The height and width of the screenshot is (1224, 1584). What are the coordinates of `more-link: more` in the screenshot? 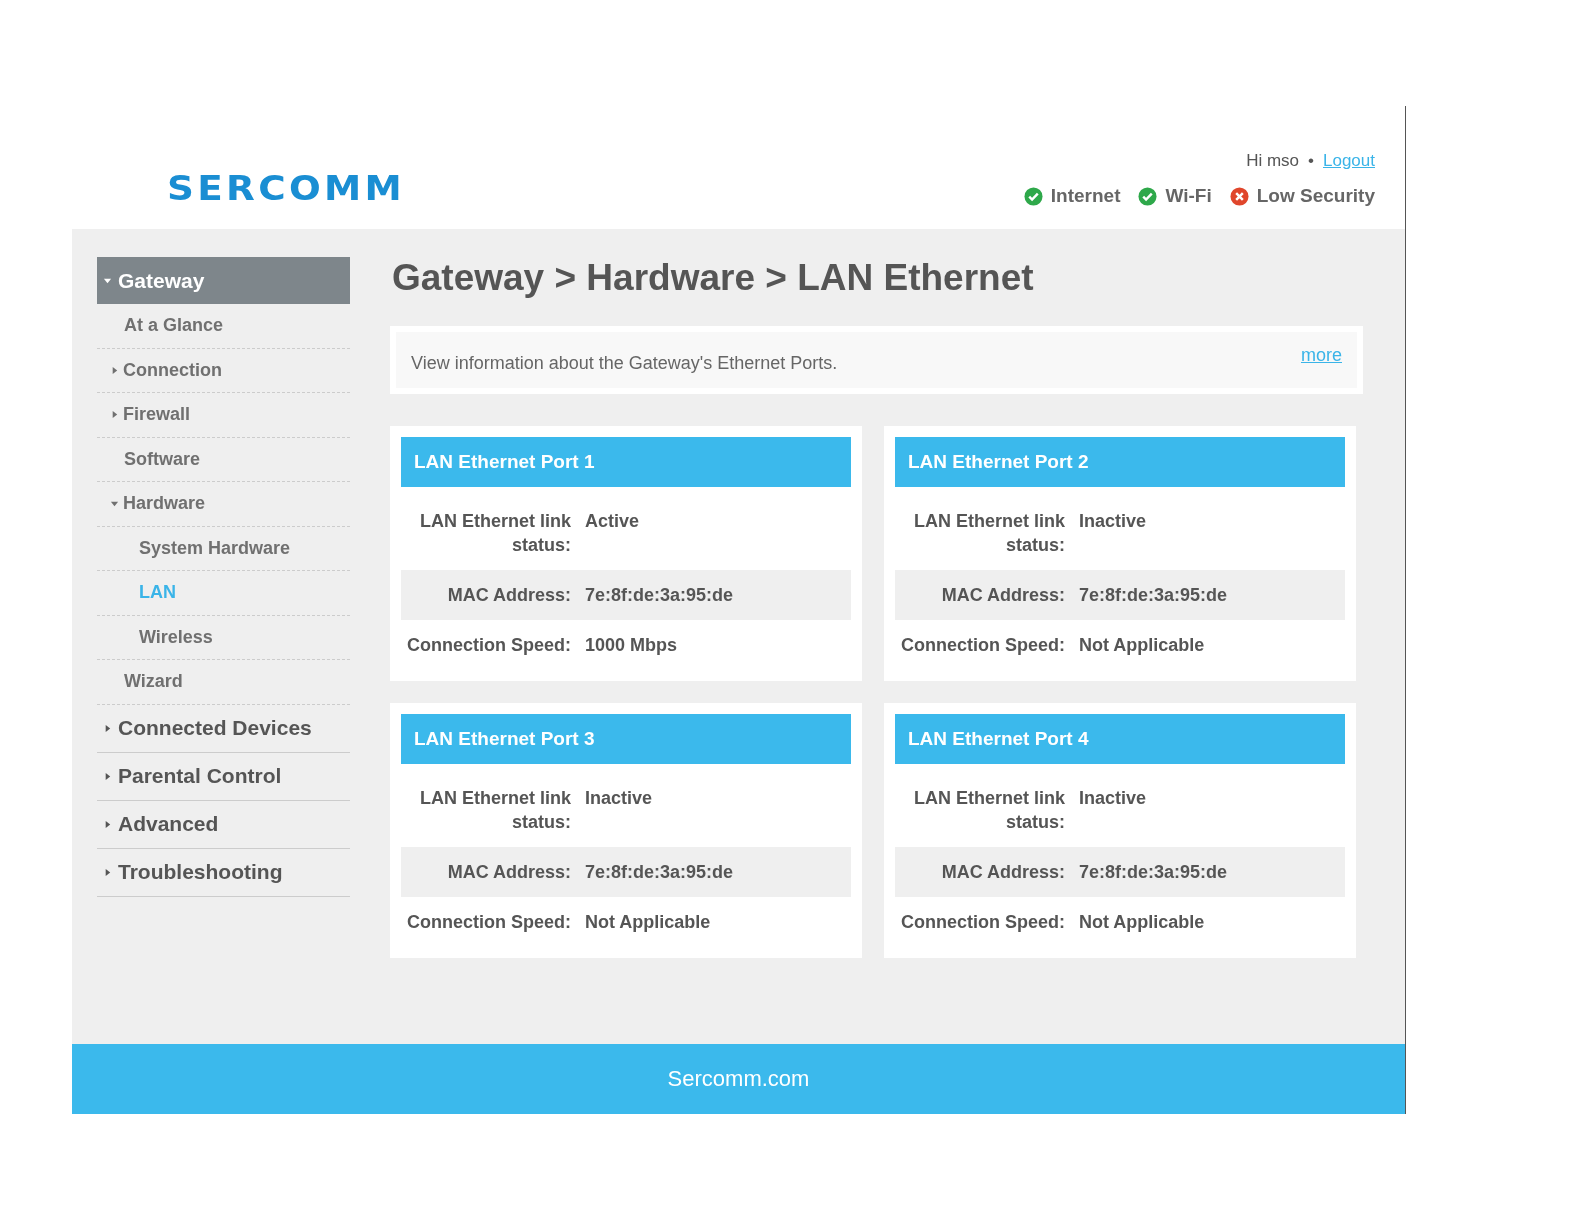 It's located at (1321, 355).